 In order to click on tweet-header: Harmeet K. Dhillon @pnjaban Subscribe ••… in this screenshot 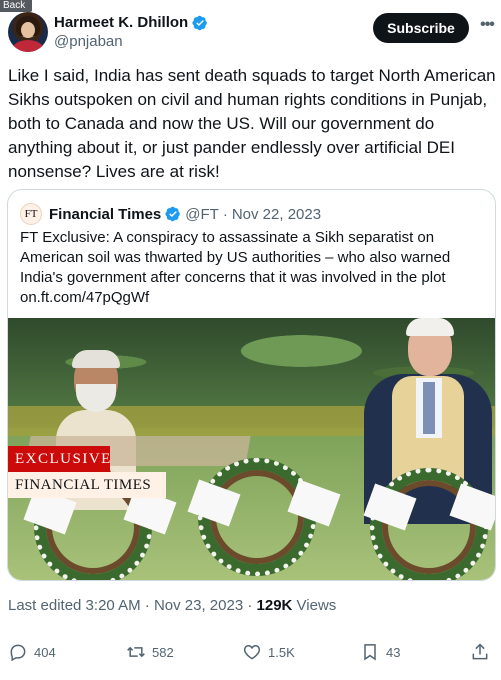, I will do `click(252, 32)`.